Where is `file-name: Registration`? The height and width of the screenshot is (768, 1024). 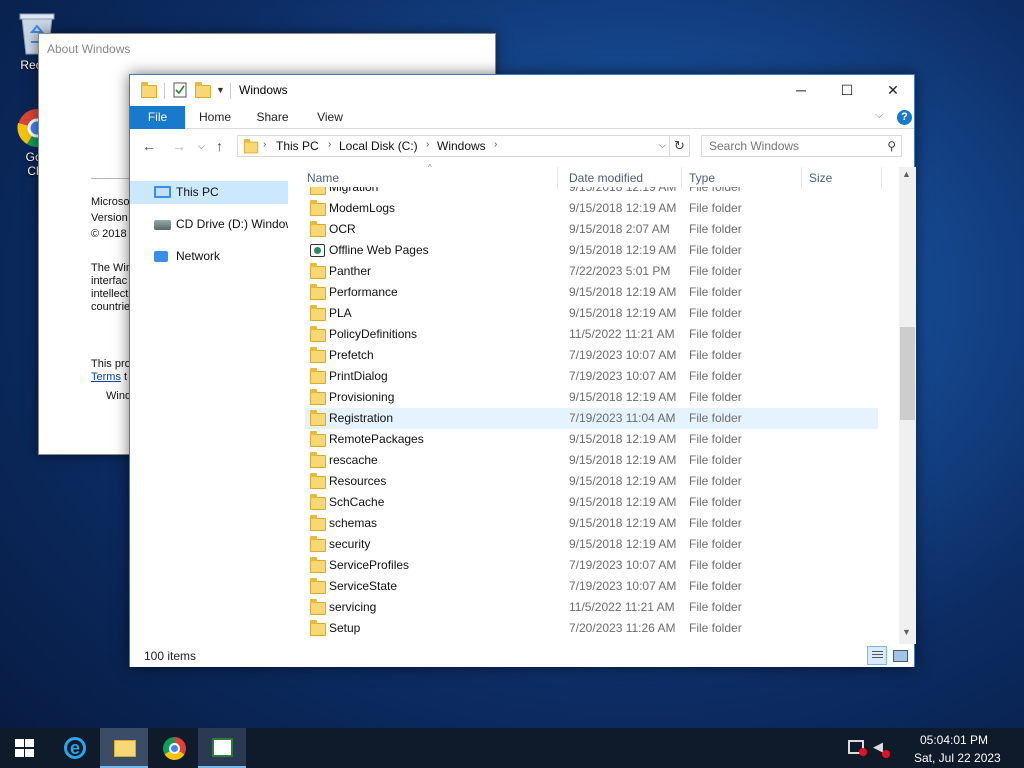
file-name: Registration is located at coordinates (361, 418).